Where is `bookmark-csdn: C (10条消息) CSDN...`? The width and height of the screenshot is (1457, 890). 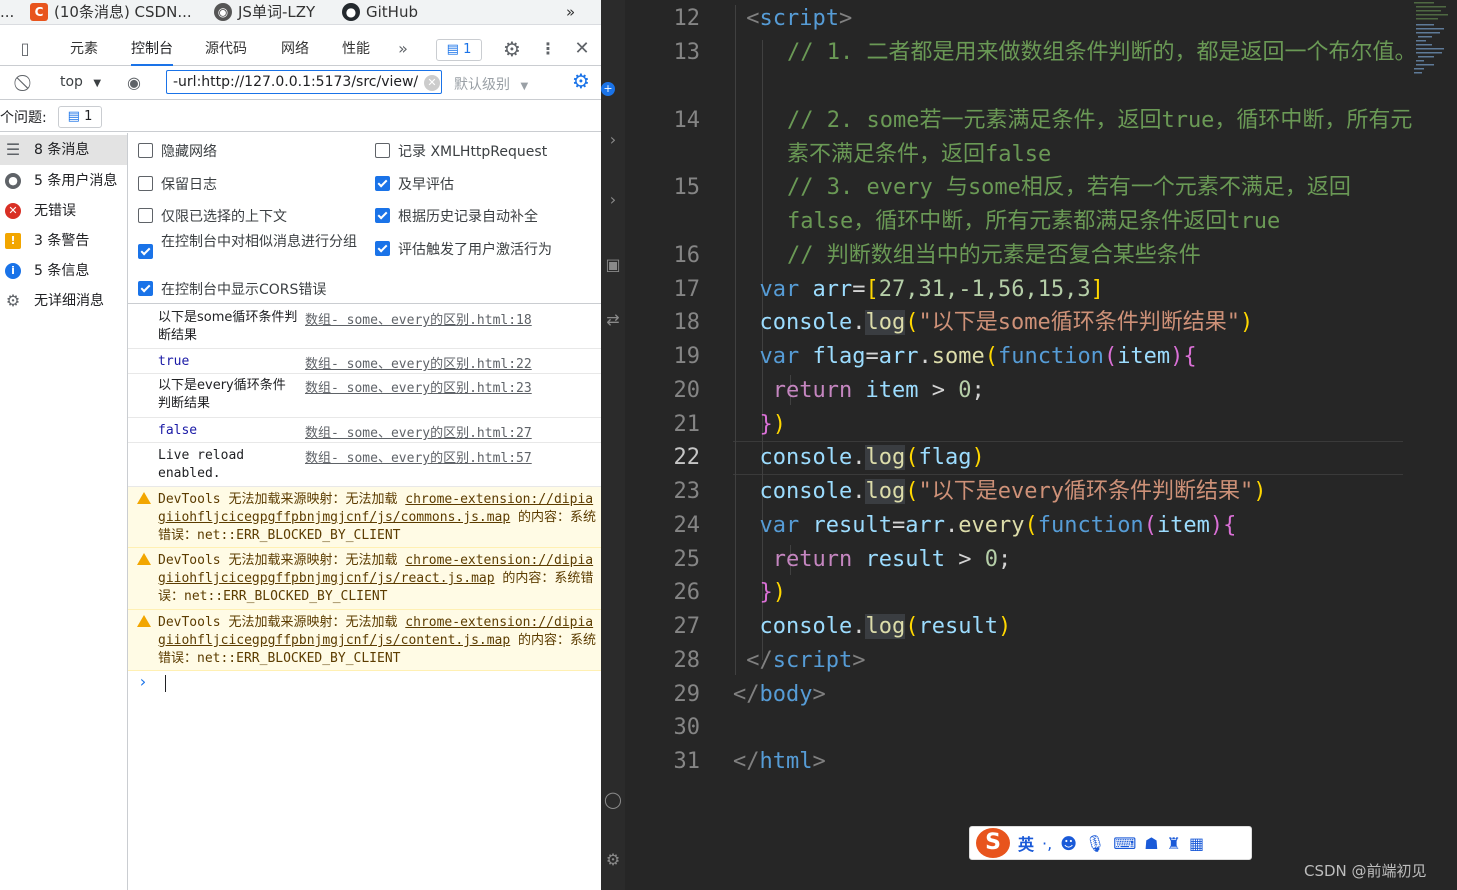
bookmark-csdn: C (10条消息) CSDN... is located at coordinates (111, 12).